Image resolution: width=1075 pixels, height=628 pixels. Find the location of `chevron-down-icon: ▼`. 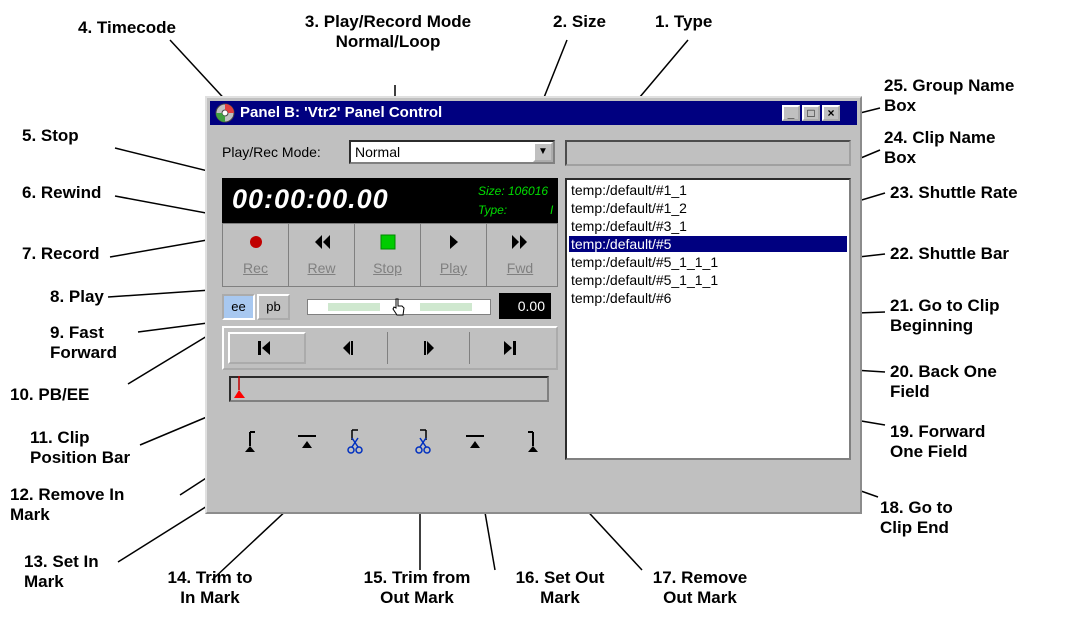

chevron-down-icon: ▼ is located at coordinates (543, 152).